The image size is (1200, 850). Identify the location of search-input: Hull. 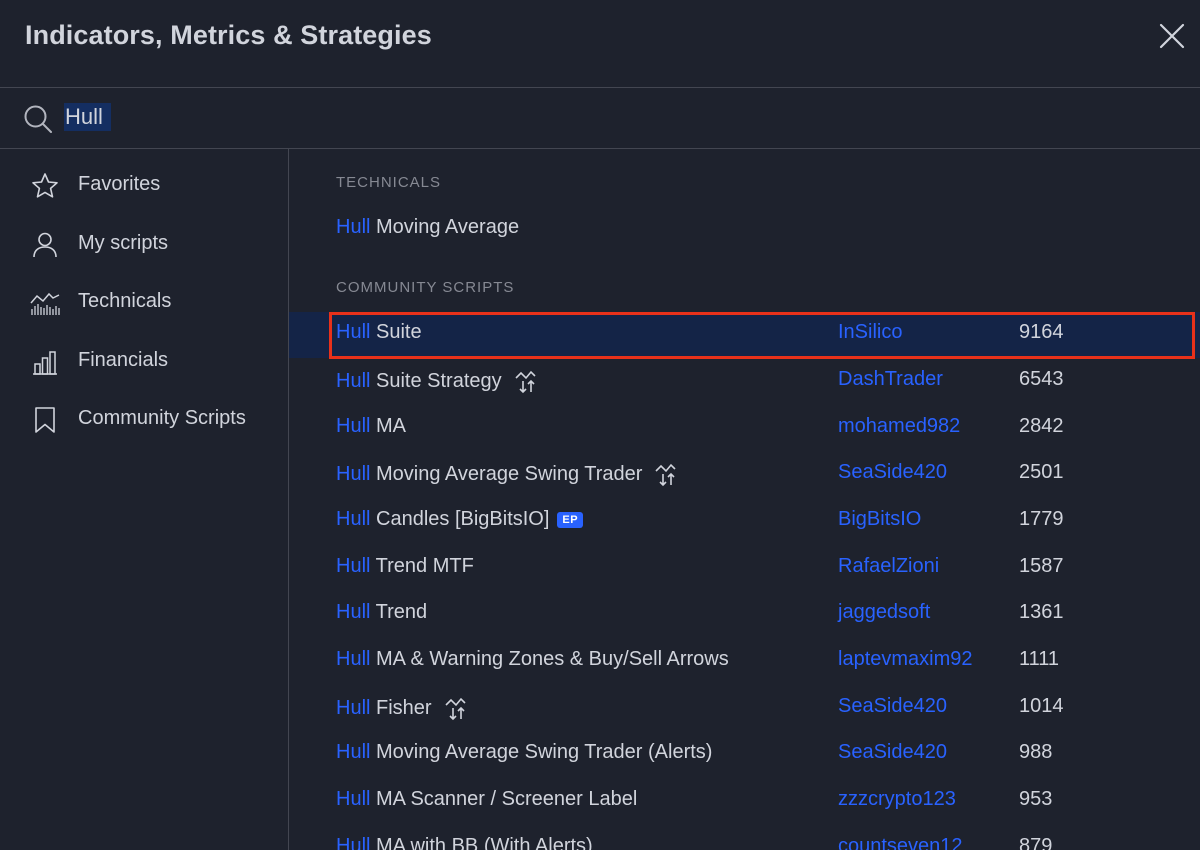
(87, 117).